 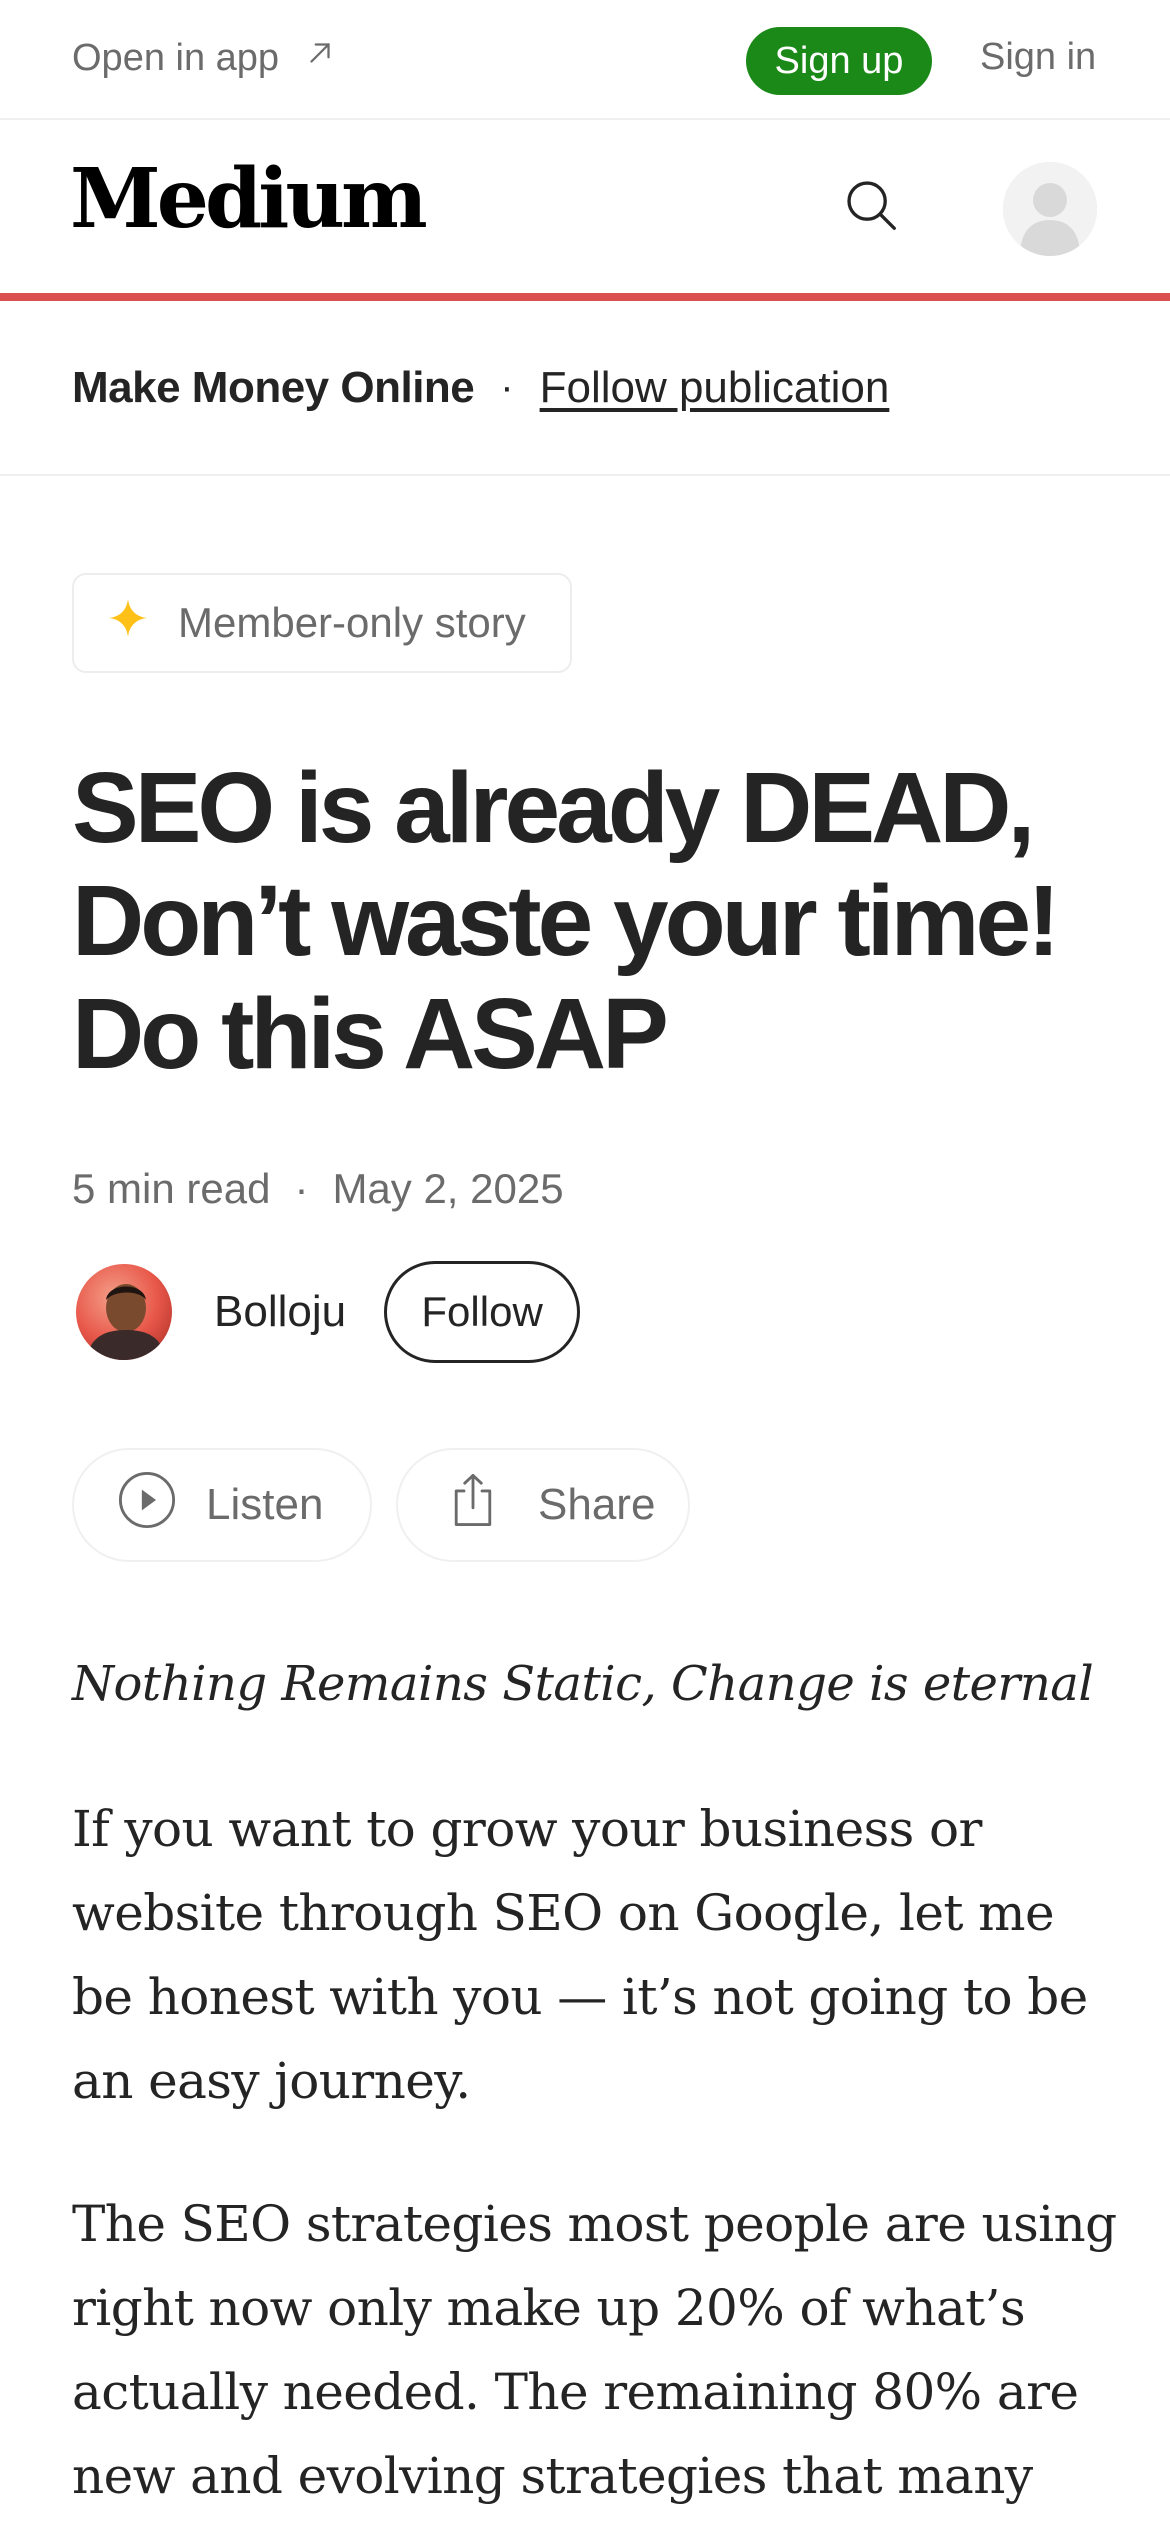 What do you see at coordinates (265, 1504) in the screenshot?
I see `listen-label: Listen` at bounding box center [265, 1504].